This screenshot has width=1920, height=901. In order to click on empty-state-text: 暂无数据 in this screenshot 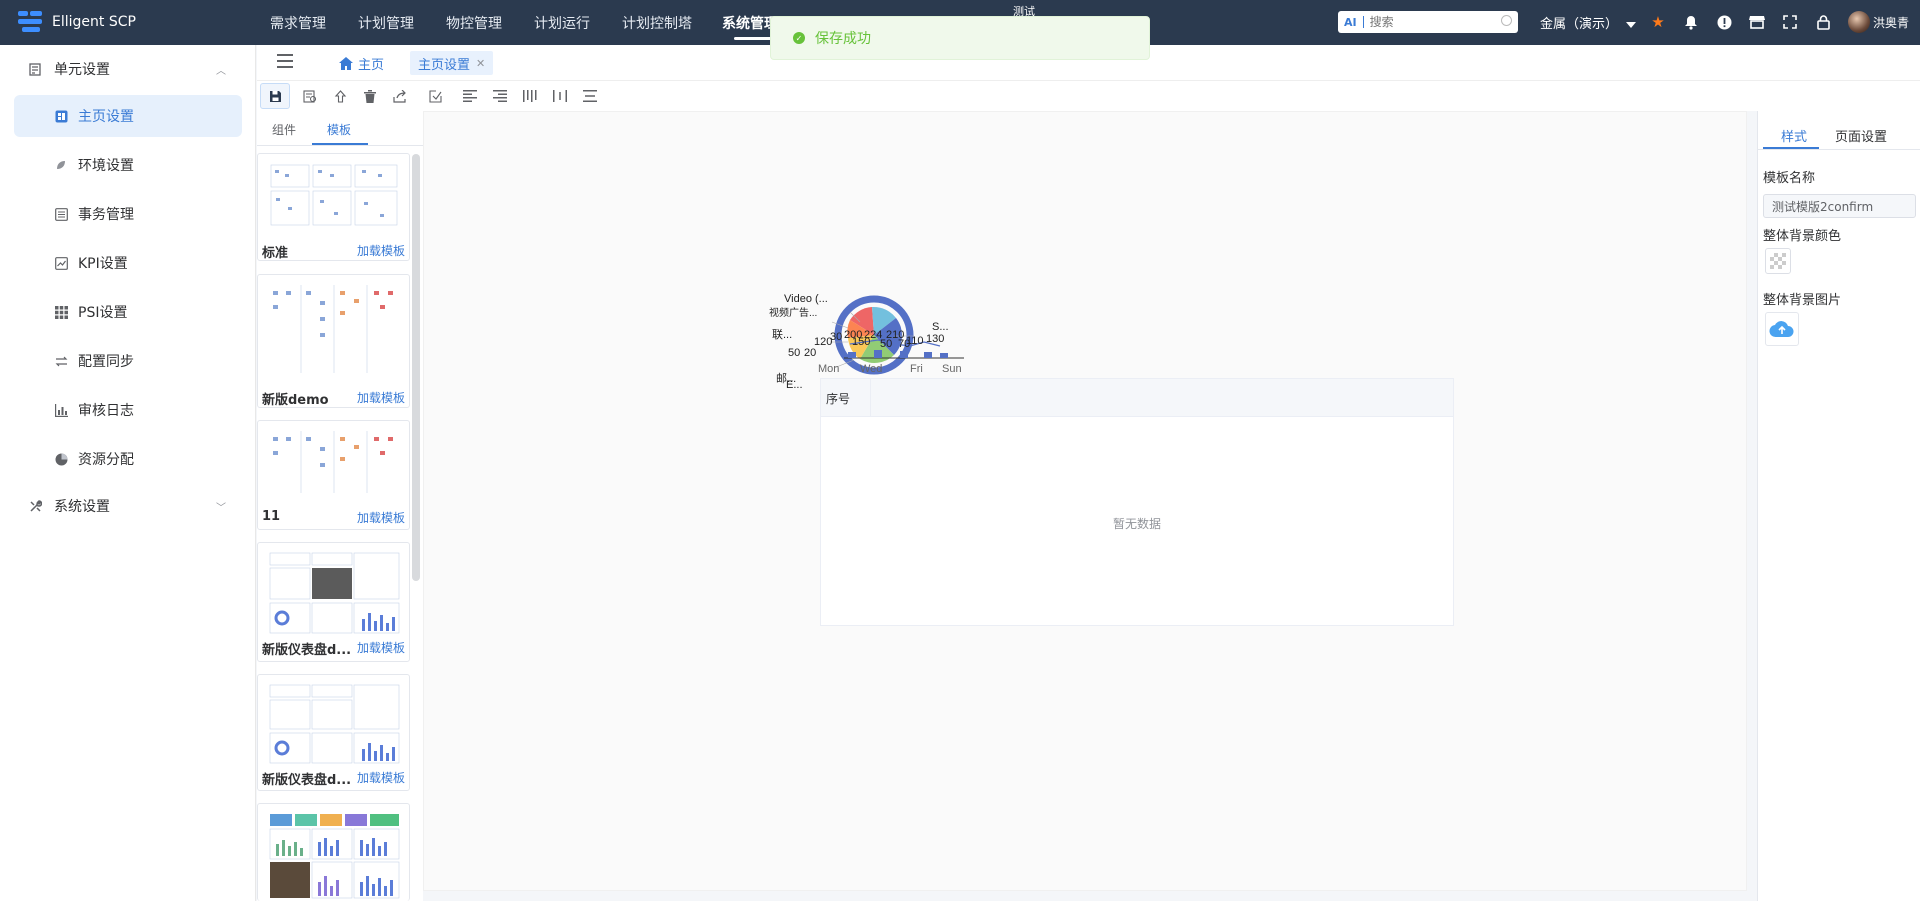, I will do `click(1136, 524)`.